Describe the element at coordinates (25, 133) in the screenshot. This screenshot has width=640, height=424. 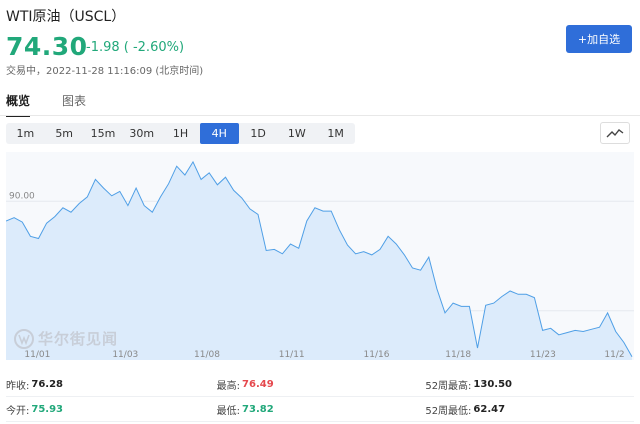
I see `range-button-1m: 1m` at that location.